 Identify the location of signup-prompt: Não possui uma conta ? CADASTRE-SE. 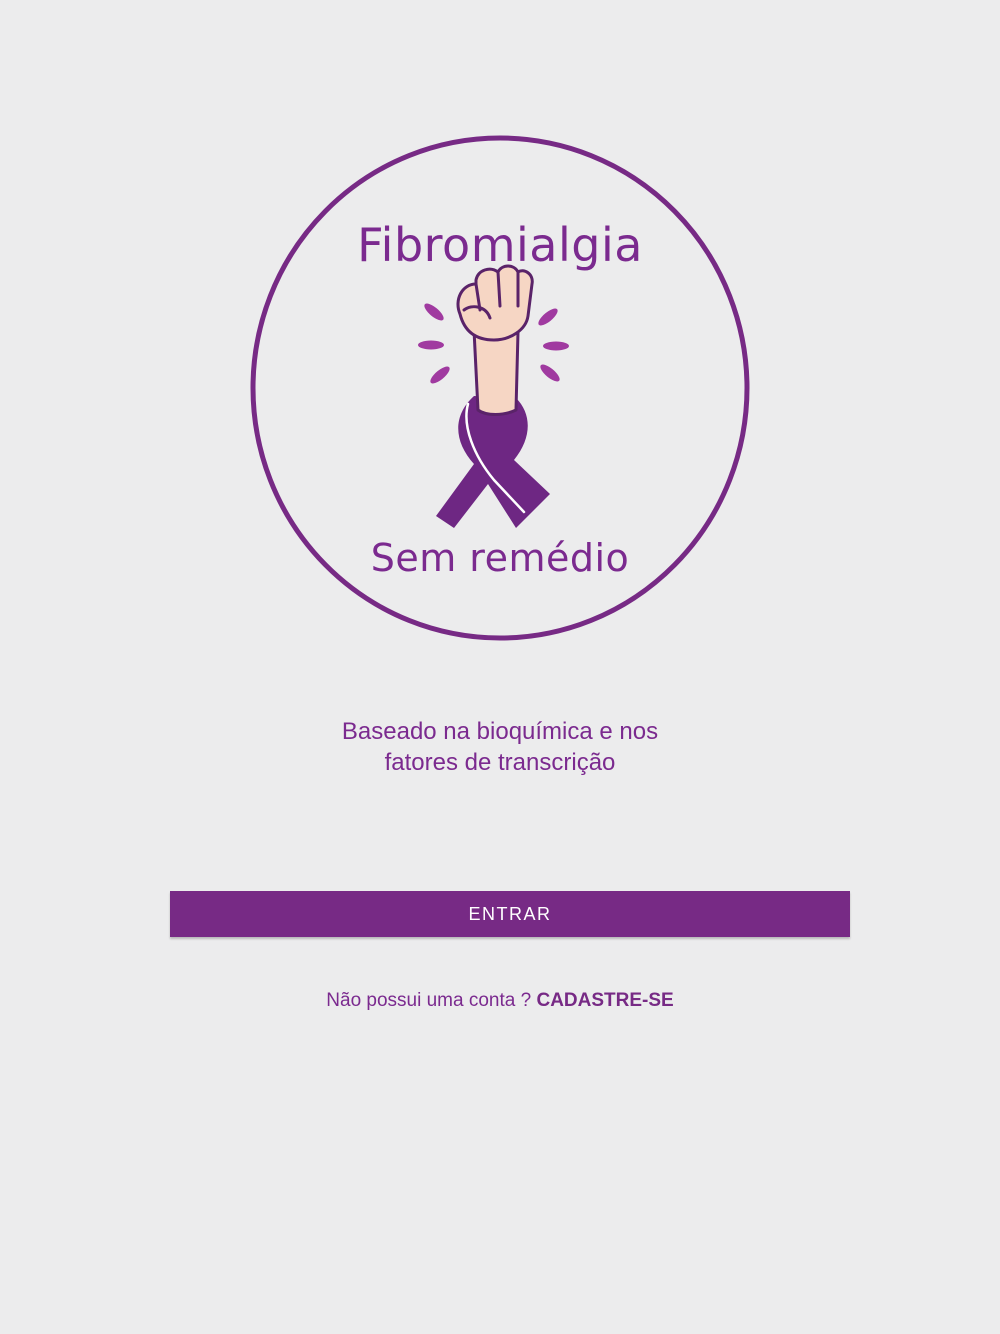
(500, 1001).